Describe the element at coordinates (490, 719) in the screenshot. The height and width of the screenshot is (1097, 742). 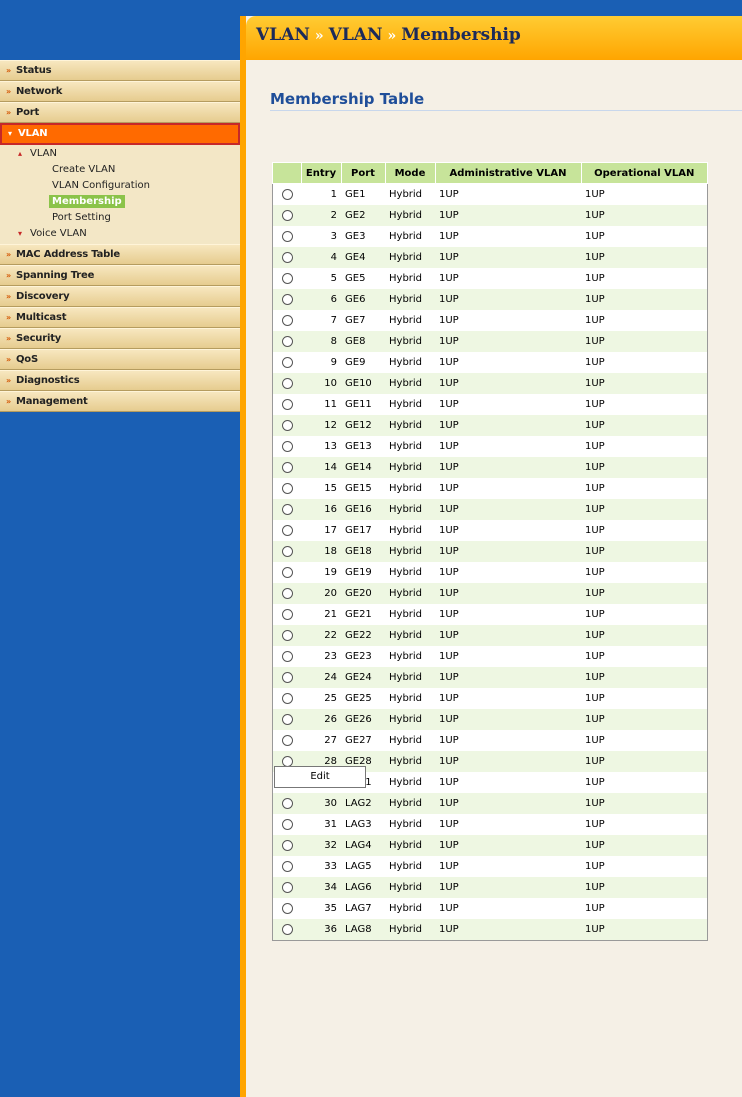
I see `table-row: 26 GE26 Hybrid 1UP 1UP` at that location.